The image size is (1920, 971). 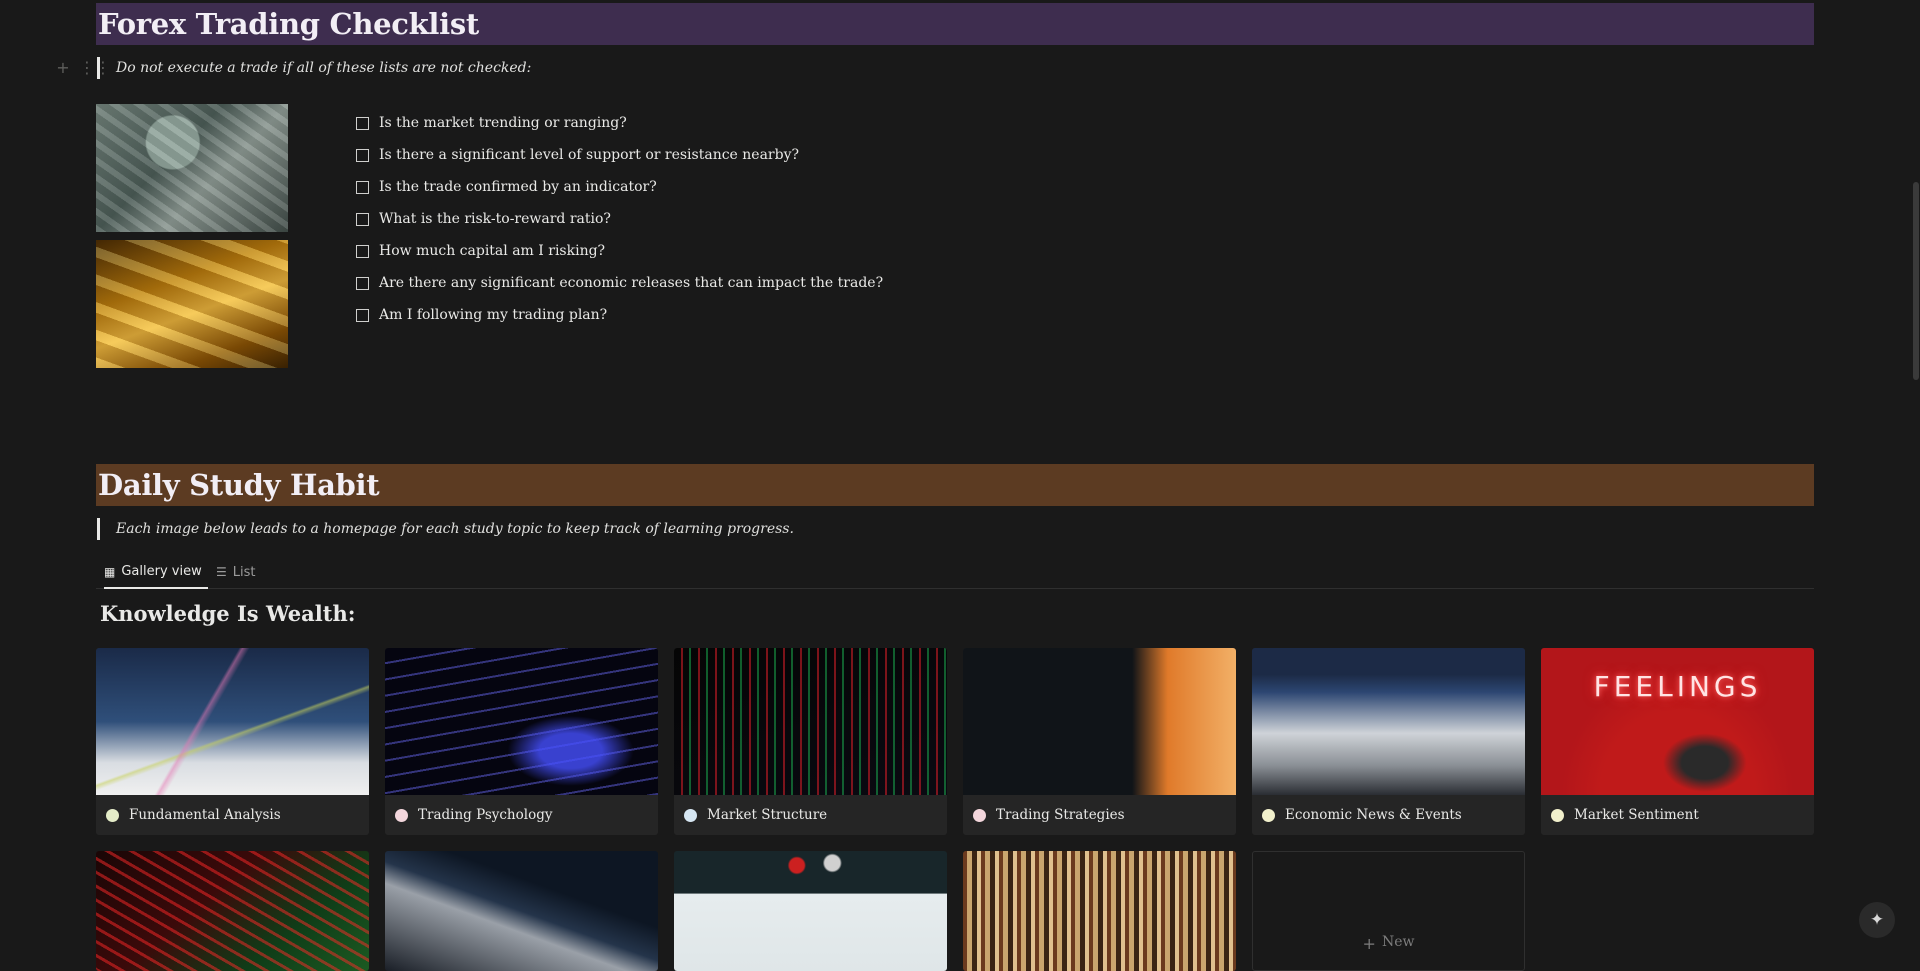 What do you see at coordinates (228, 613) in the screenshot?
I see `gallery-title: Knowledge Is Wealth:` at bounding box center [228, 613].